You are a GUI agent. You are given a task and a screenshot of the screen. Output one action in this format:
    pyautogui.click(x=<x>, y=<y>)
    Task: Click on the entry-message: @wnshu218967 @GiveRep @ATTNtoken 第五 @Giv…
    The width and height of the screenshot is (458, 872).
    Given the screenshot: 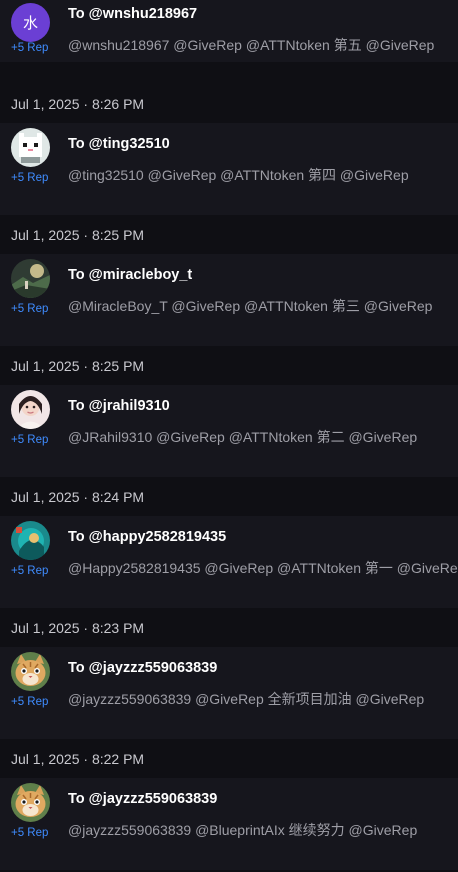 What is the action you would take?
    pyautogui.click(x=251, y=45)
    